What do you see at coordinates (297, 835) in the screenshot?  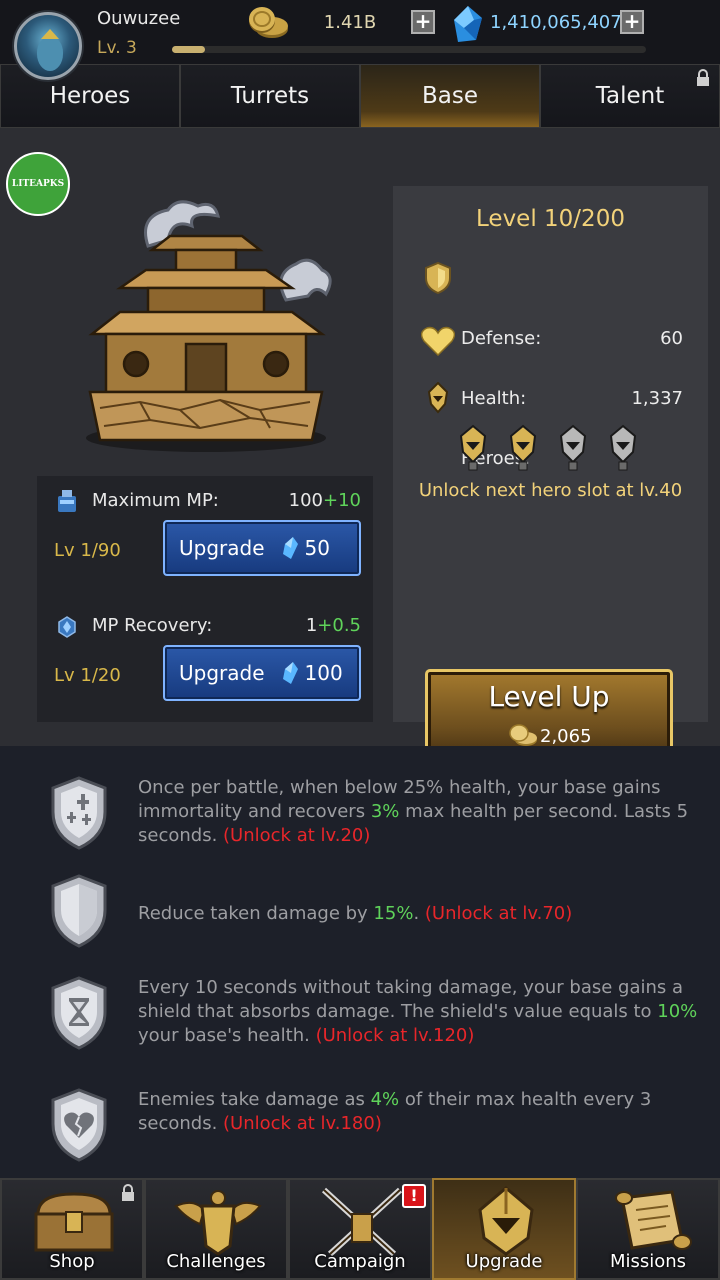 I see `ability-unlock-requirement: (Unlock at lv.20)` at bounding box center [297, 835].